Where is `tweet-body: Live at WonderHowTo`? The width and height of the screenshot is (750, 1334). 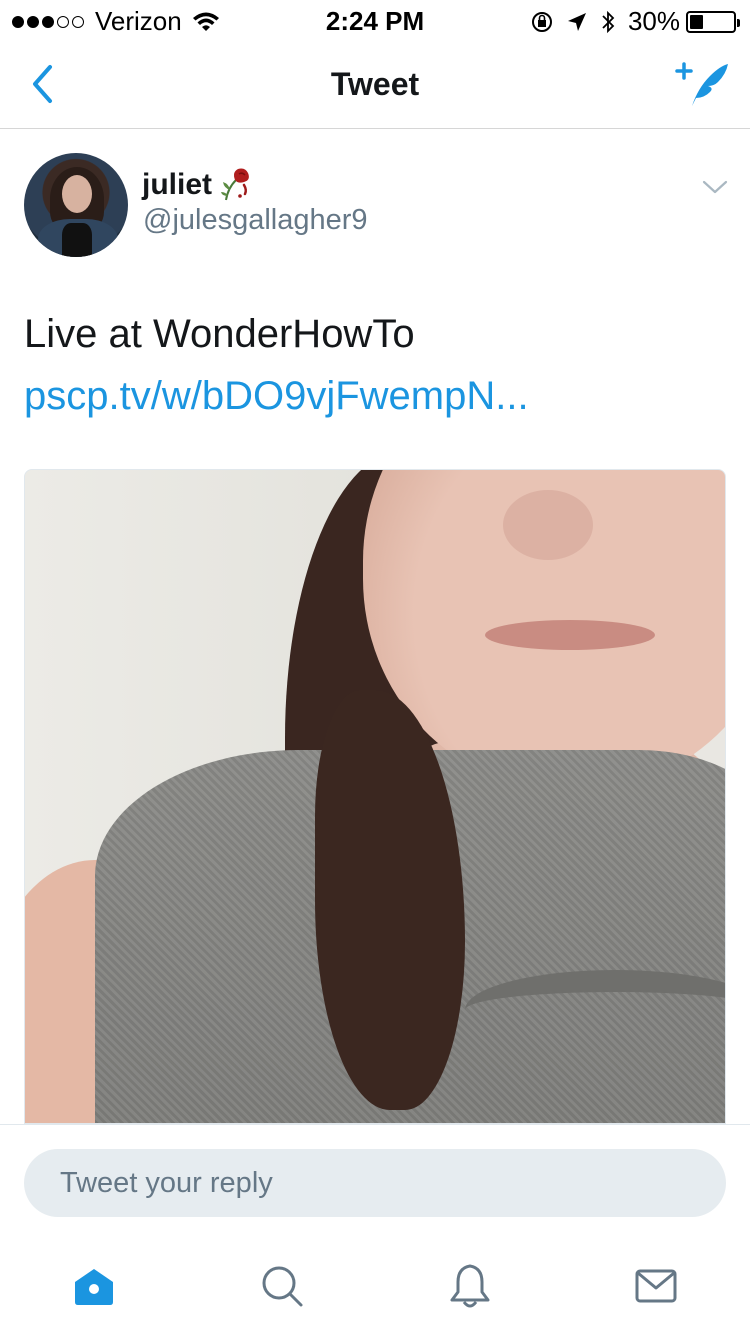 tweet-body: Live at WonderHowTo is located at coordinates (219, 334).